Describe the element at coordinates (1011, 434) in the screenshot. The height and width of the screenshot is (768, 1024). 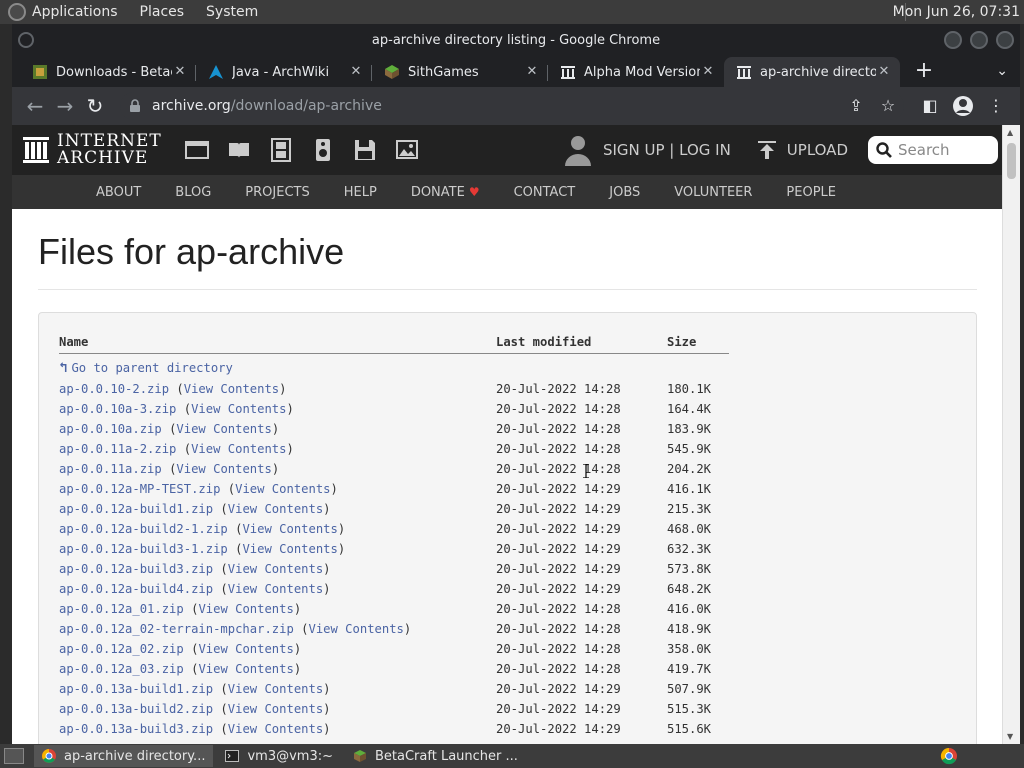
I see `vertical-scrollbar: ▲ ▼` at that location.